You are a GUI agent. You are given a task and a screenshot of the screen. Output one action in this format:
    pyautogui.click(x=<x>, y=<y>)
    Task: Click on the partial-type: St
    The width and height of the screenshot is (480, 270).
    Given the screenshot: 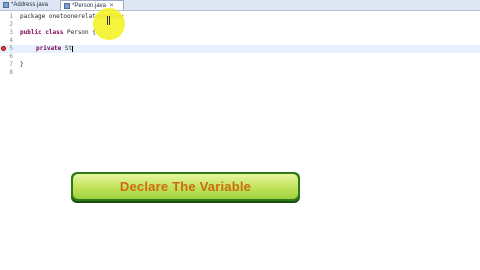 What is the action you would take?
    pyautogui.click(x=67, y=48)
    